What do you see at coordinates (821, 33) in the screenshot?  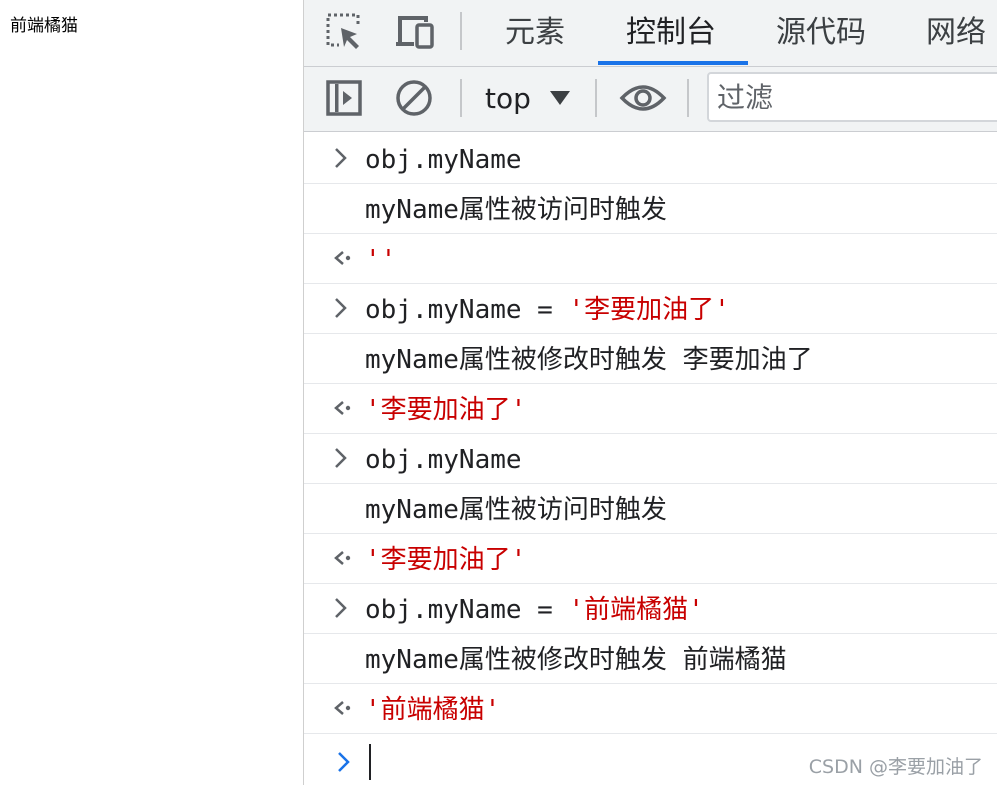 I see `tab-sources: 源代码` at bounding box center [821, 33].